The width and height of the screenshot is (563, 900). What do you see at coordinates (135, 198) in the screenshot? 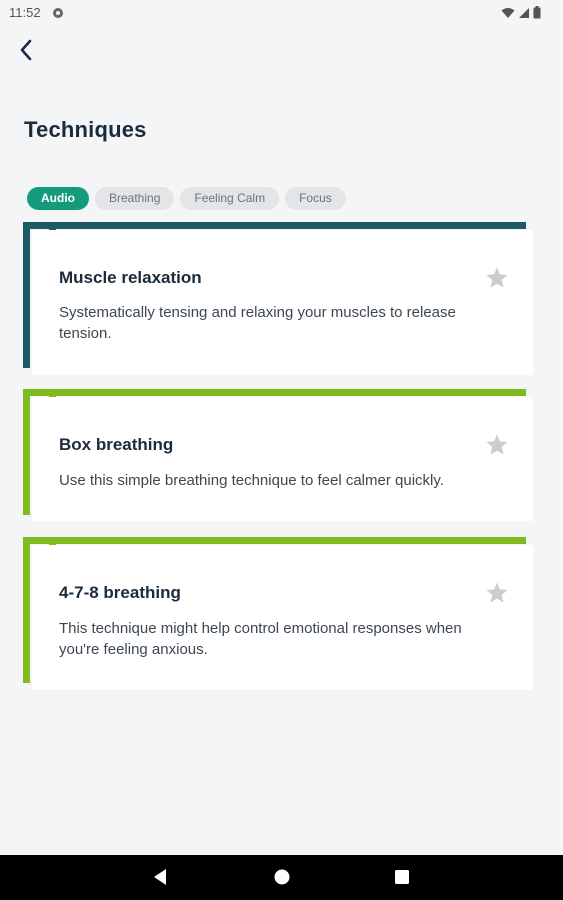
I see `chip-breathing: Breathing` at bounding box center [135, 198].